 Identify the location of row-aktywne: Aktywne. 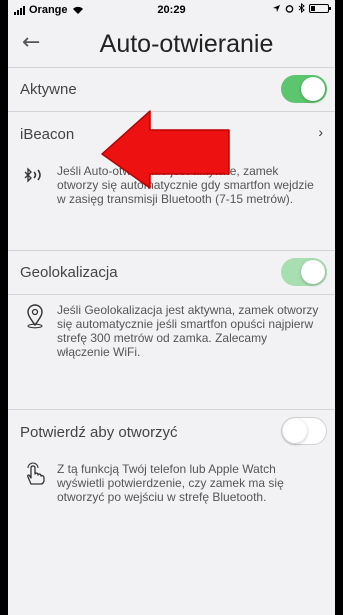
(171, 90).